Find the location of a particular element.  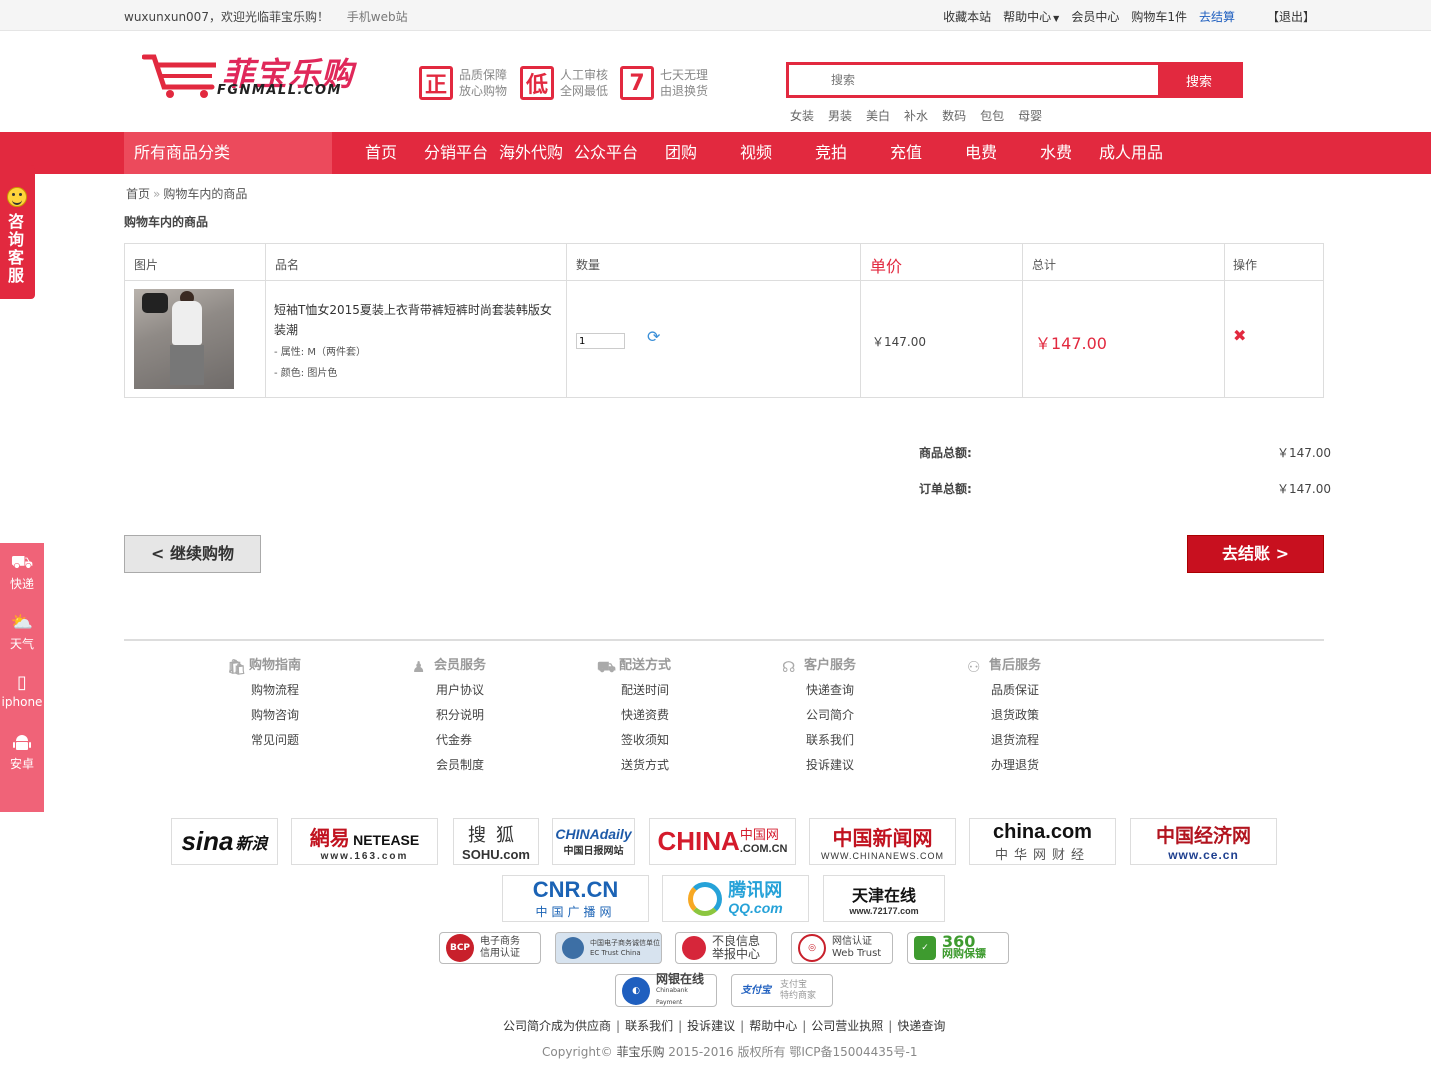

footer-link: 联系我们 is located at coordinates (649, 1026).